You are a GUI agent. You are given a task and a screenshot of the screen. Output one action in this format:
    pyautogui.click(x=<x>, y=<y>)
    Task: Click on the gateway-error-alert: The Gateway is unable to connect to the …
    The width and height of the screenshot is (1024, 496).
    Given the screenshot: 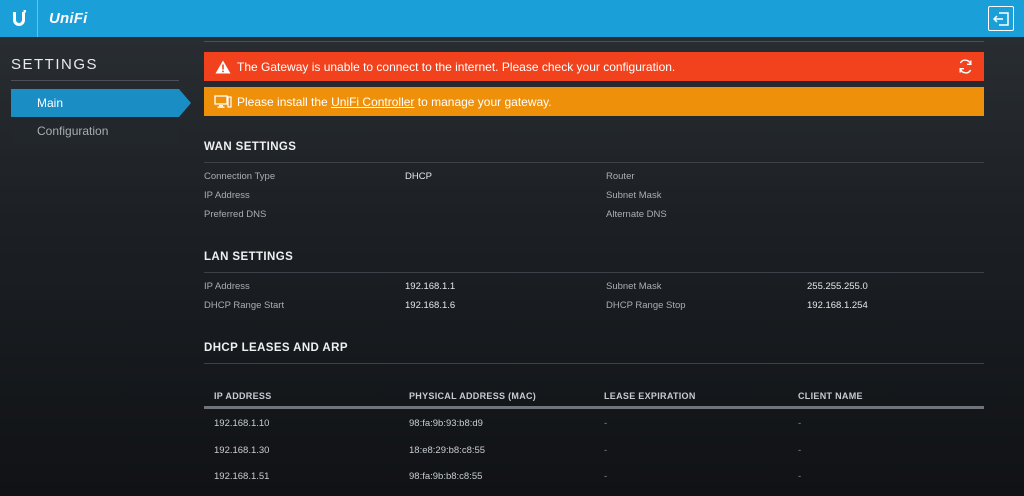 What is the action you would take?
    pyautogui.click(x=594, y=66)
    